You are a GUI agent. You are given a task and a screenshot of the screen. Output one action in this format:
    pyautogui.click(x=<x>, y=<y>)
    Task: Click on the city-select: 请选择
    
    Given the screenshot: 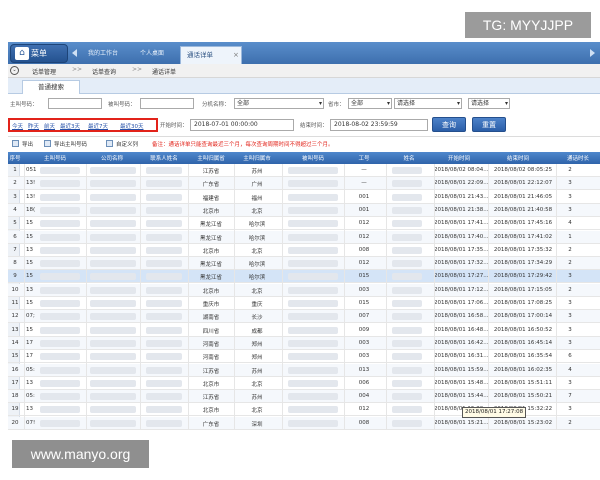 What is the action you would take?
    pyautogui.click(x=428, y=103)
    